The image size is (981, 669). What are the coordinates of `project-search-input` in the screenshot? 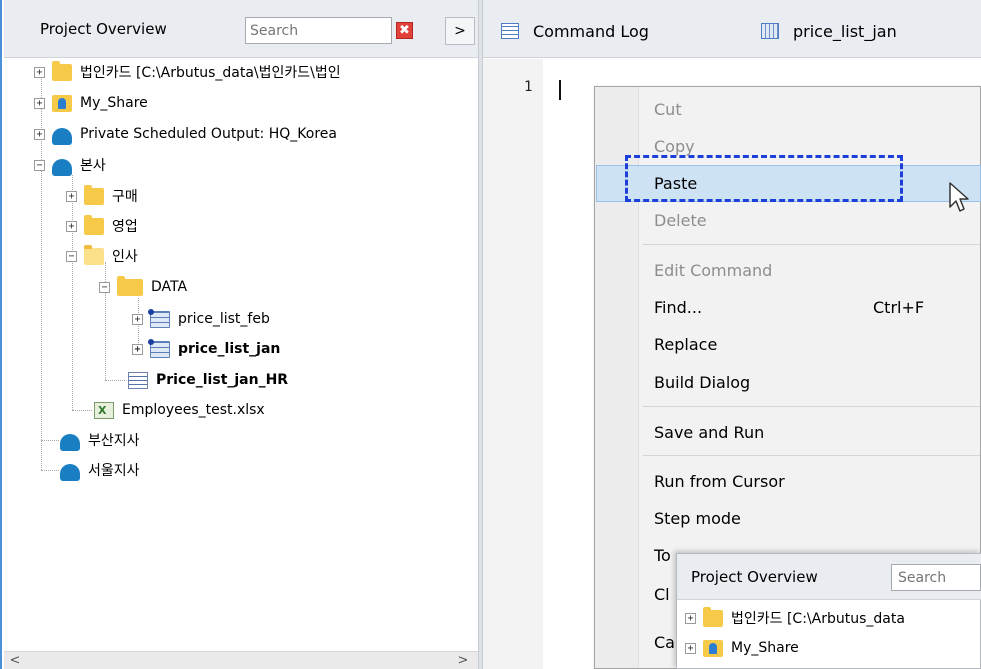 It's located at (318, 30).